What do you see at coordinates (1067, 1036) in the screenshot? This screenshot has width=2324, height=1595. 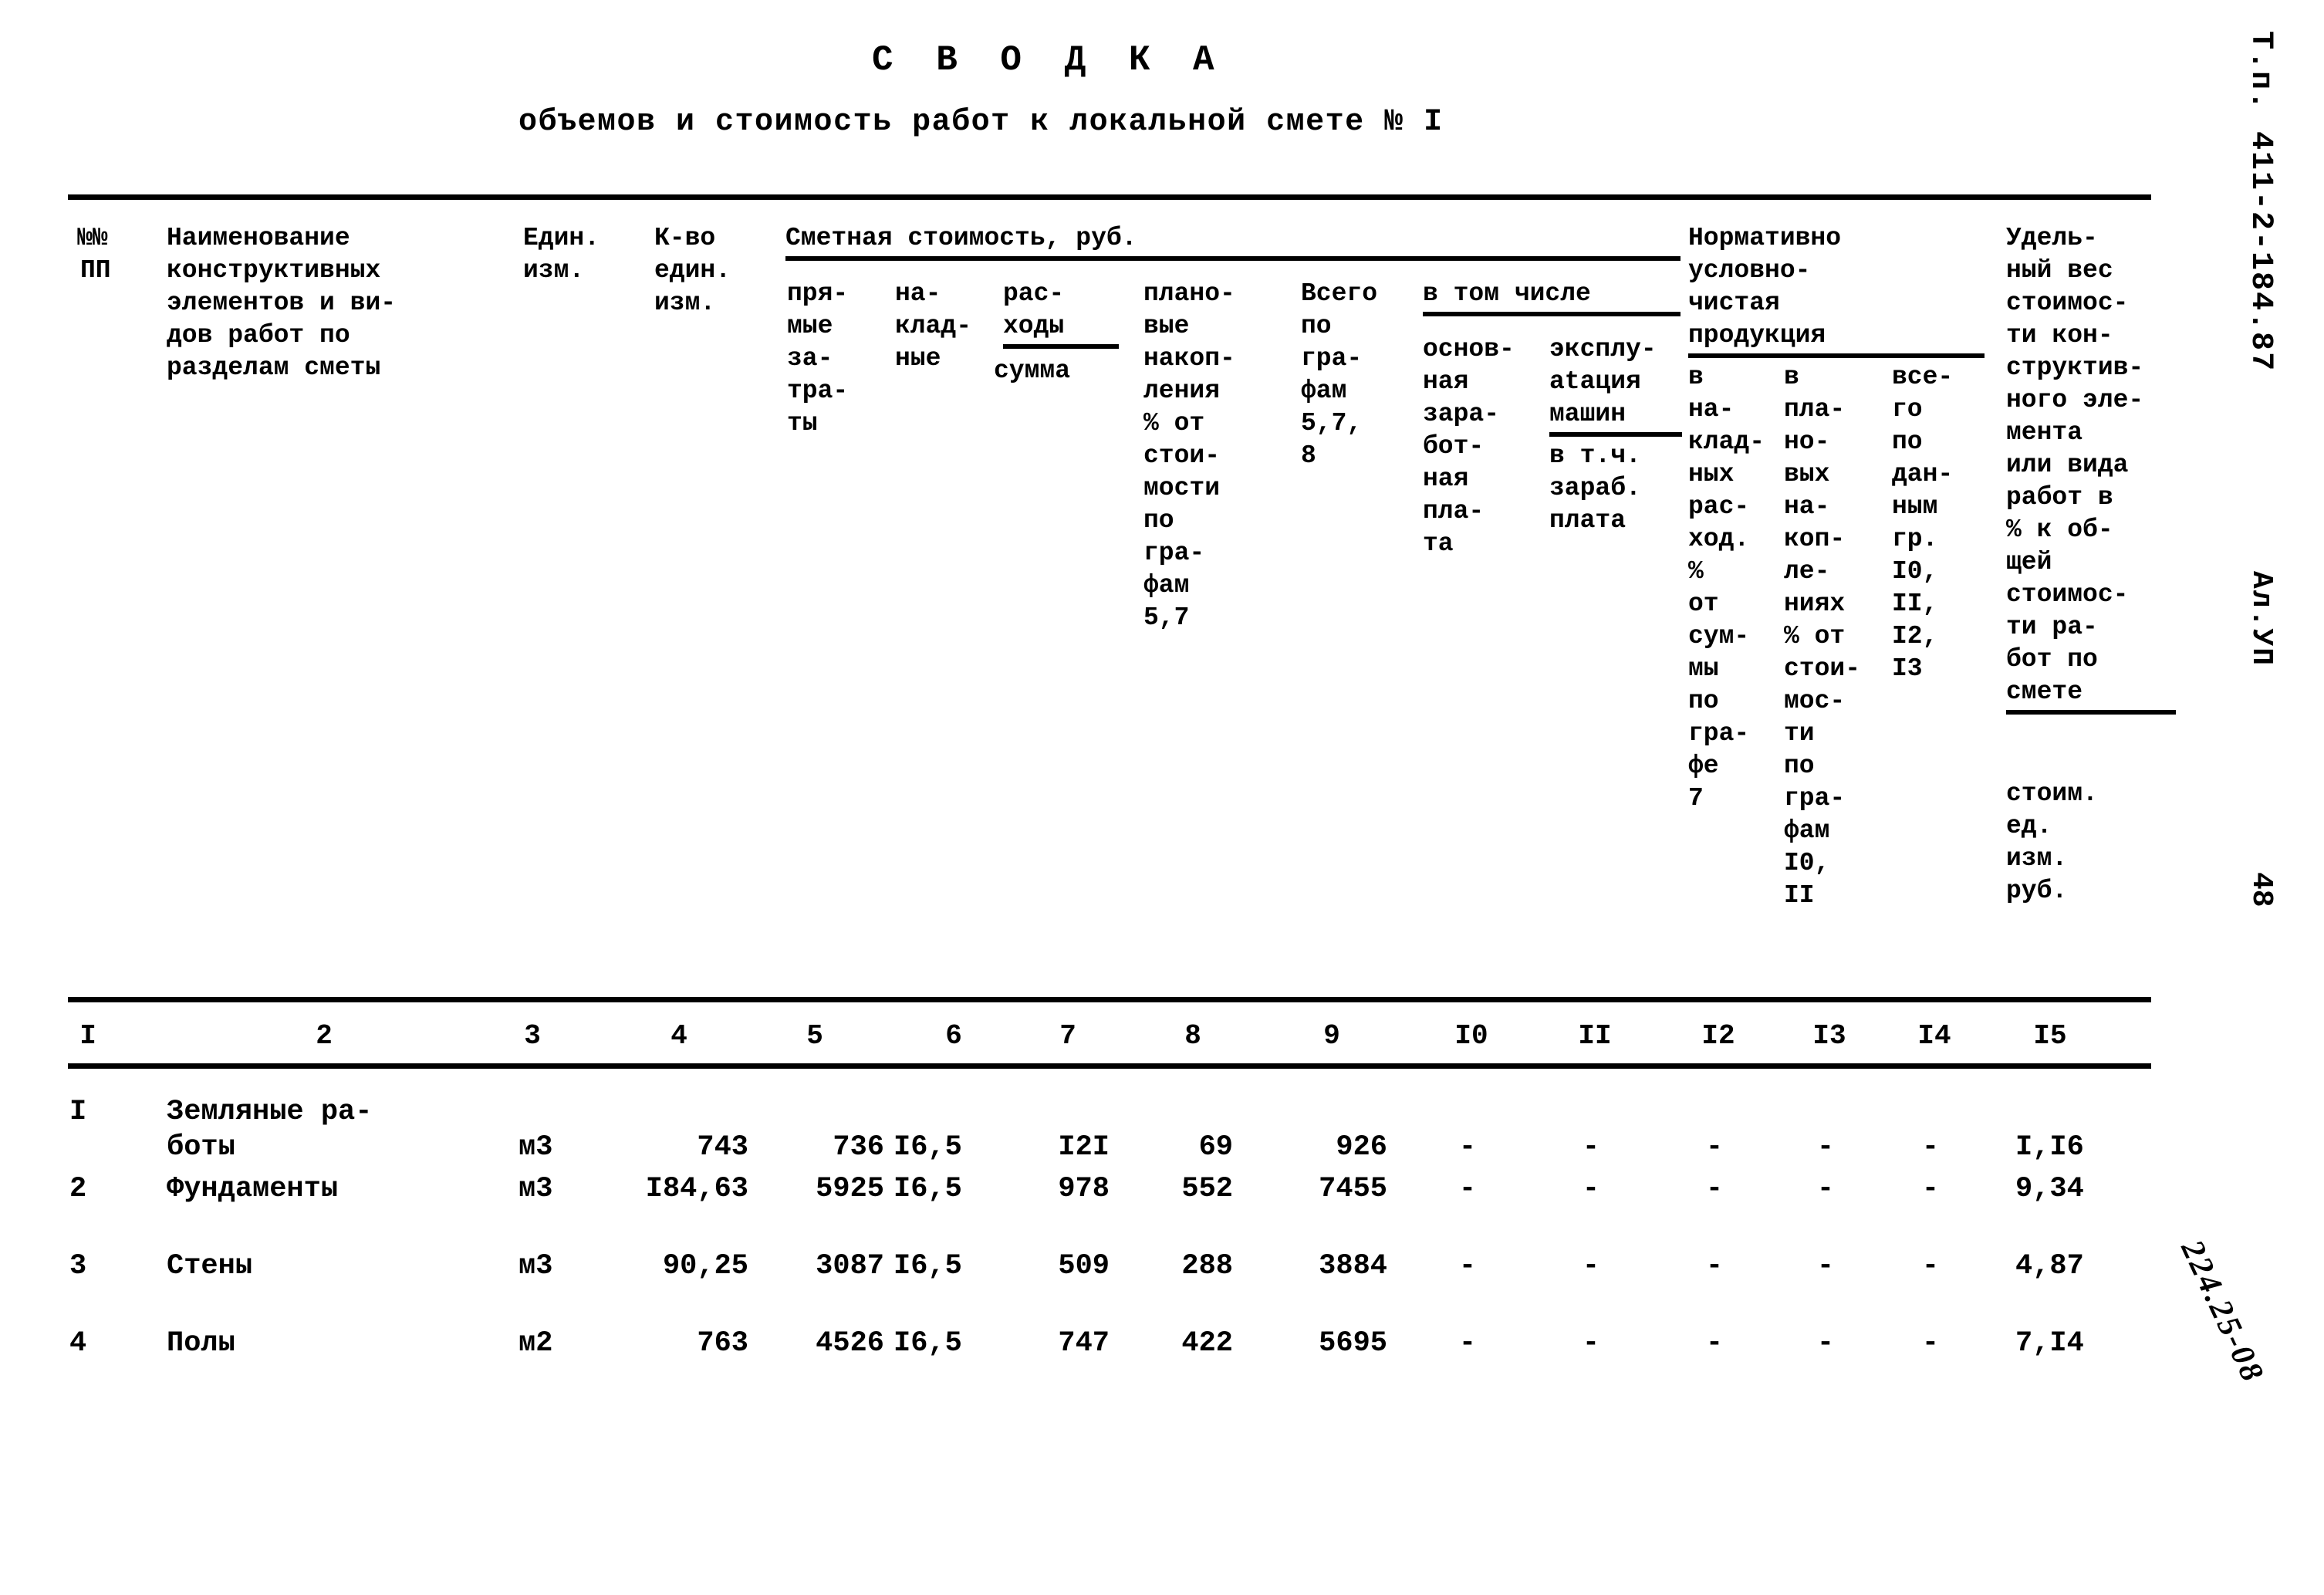 I see `colnum-7: 7` at bounding box center [1067, 1036].